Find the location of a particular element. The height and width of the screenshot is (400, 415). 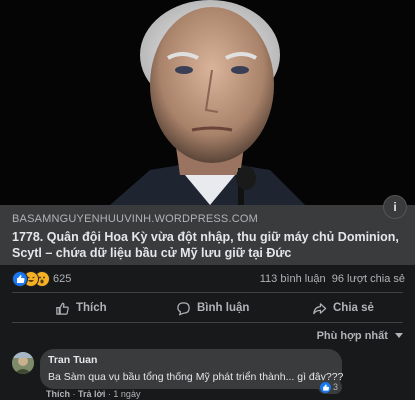

comment-like-link: Thích is located at coordinates (58, 394).